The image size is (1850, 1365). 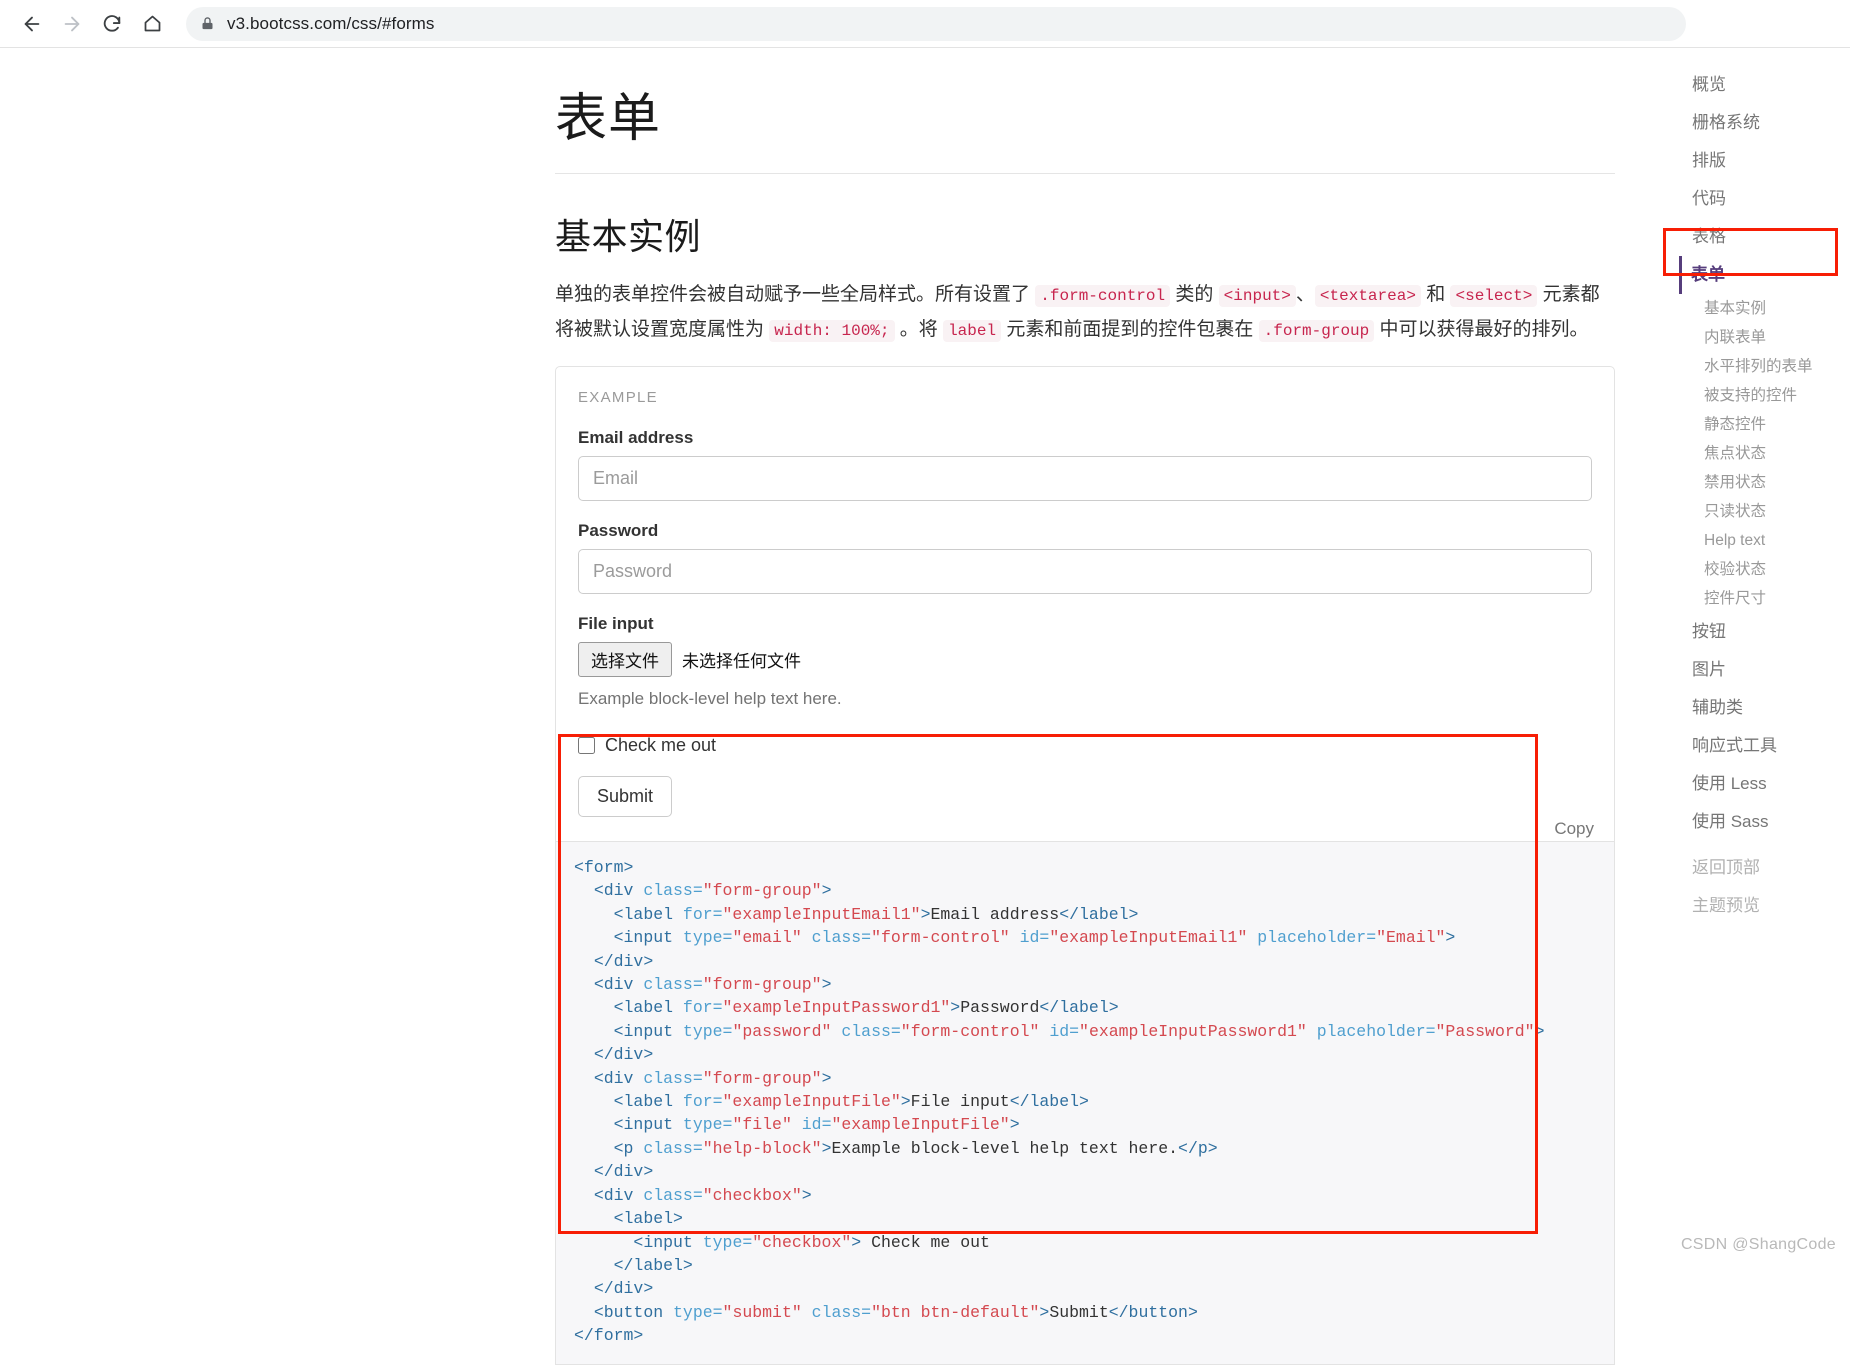 I want to click on sidebar-item-17: 按钮, so click(x=1765, y=632).